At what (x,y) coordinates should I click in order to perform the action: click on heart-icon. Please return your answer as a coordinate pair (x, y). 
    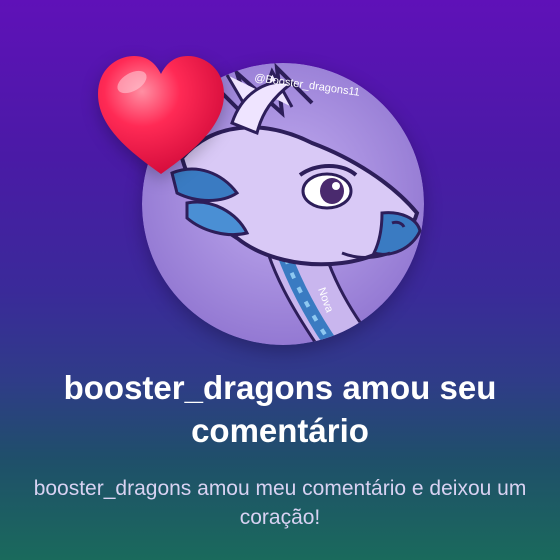
    Looking at the image, I should click on (161, 115).